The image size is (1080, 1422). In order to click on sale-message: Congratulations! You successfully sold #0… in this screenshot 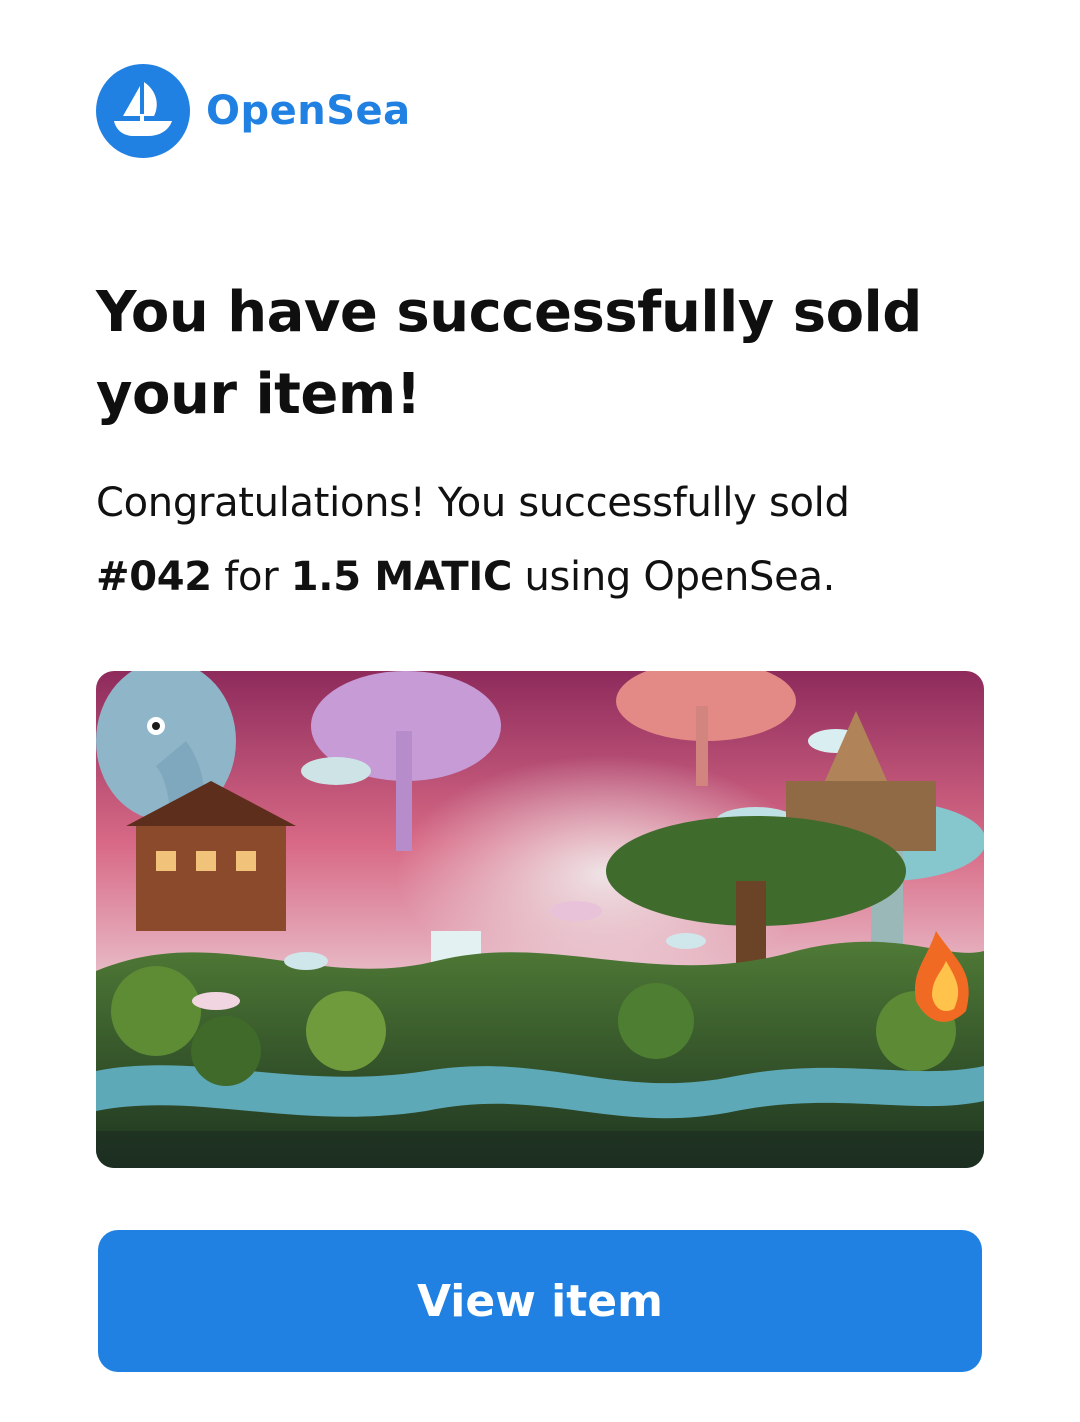, I will do `click(546, 540)`.